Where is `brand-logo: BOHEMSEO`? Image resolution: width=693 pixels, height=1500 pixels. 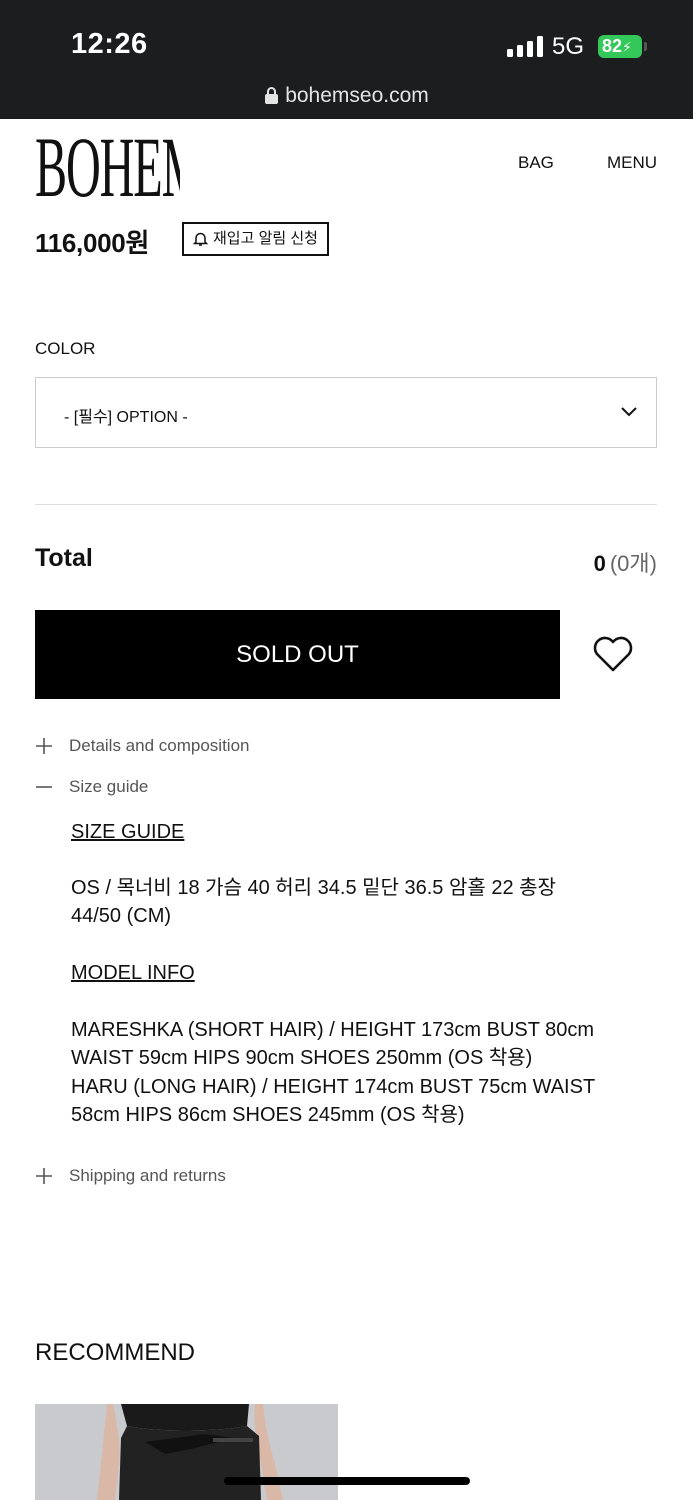 brand-logo: BOHEMSEO is located at coordinates (107, 162).